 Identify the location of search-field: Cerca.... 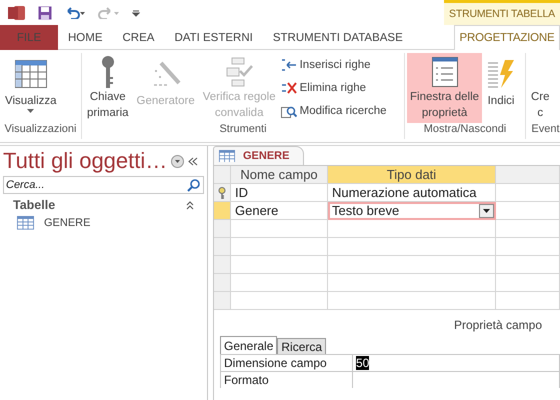
(103, 185).